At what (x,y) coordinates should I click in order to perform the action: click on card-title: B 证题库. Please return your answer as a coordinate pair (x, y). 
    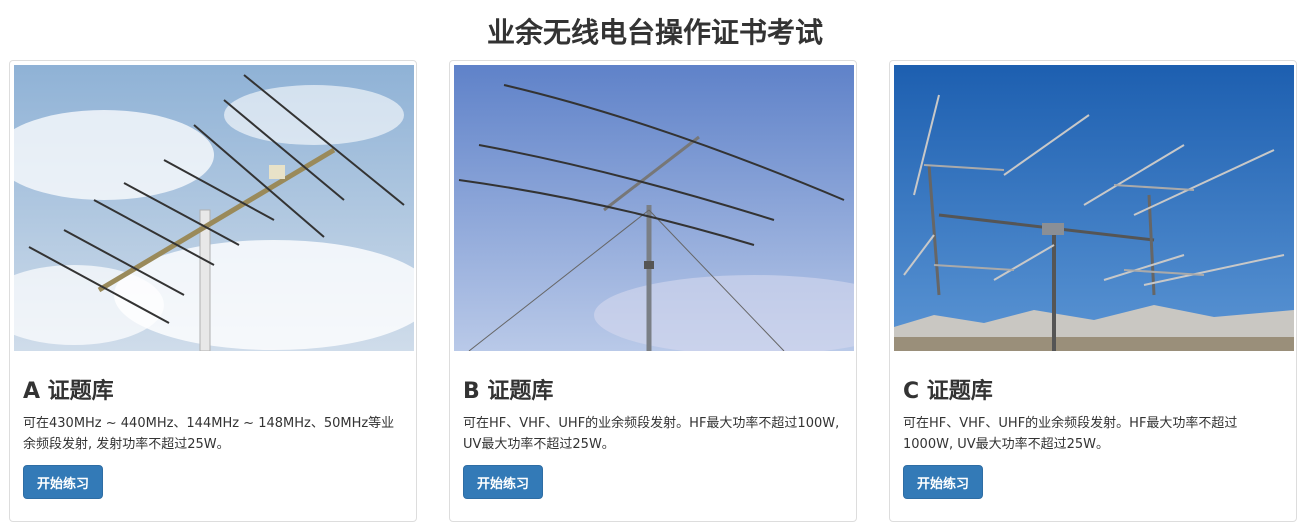
    Looking at the image, I should click on (508, 391).